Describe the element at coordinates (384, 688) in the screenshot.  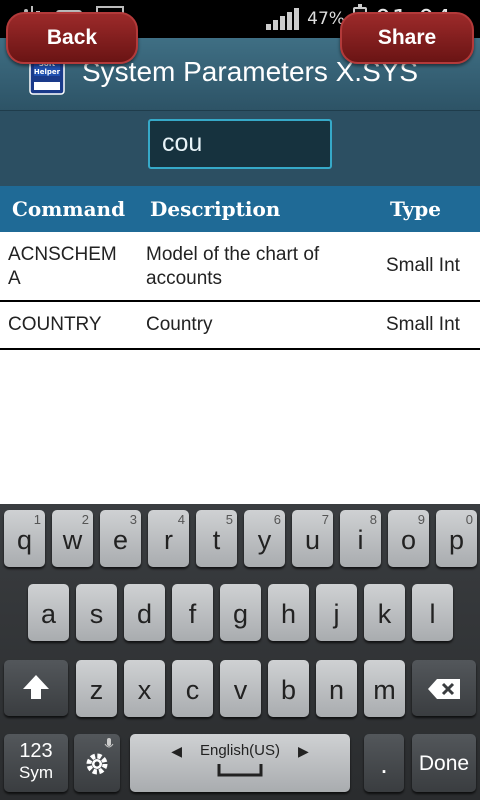
I see `key-m: m` at that location.